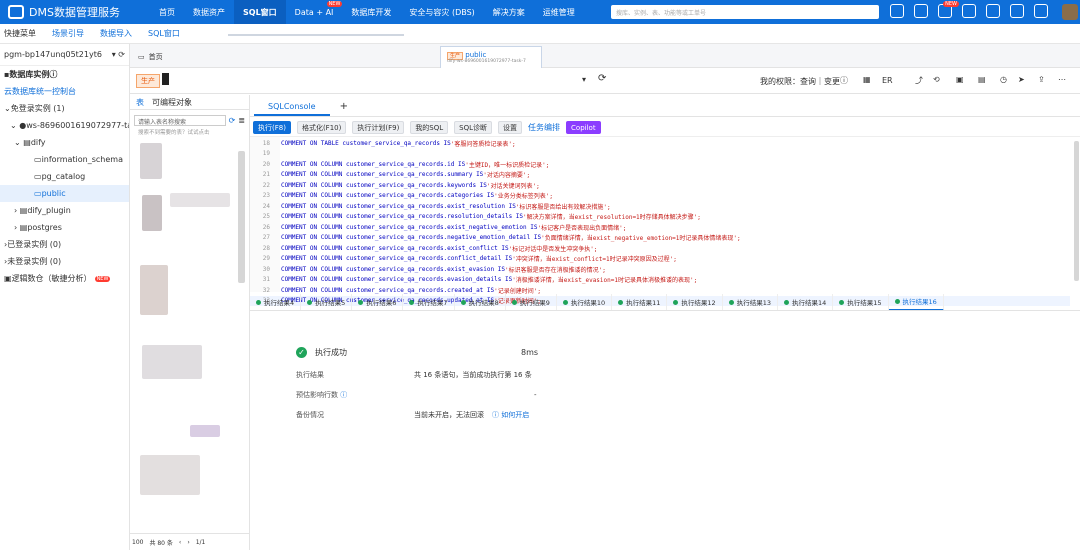 This screenshot has width=1080, height=550. Describe the element at coordinates (64, 227) in the screenshot. I see `tree-db: › ▤ postgres` at that location.